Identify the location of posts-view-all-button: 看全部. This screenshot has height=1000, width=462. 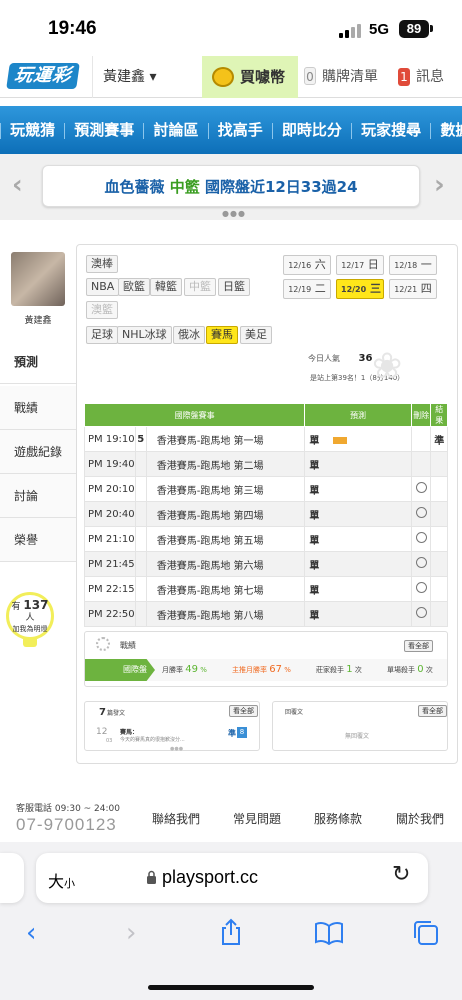
(243, 711).